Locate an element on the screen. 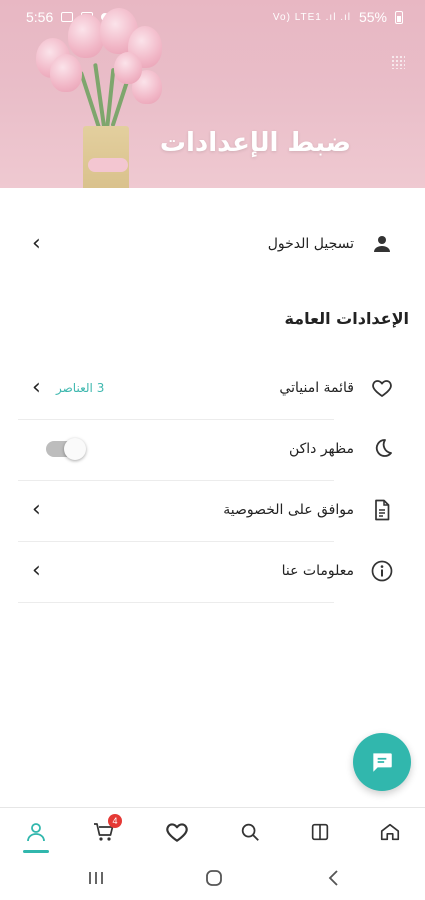  user-icon is located at coordinates (382, 244).